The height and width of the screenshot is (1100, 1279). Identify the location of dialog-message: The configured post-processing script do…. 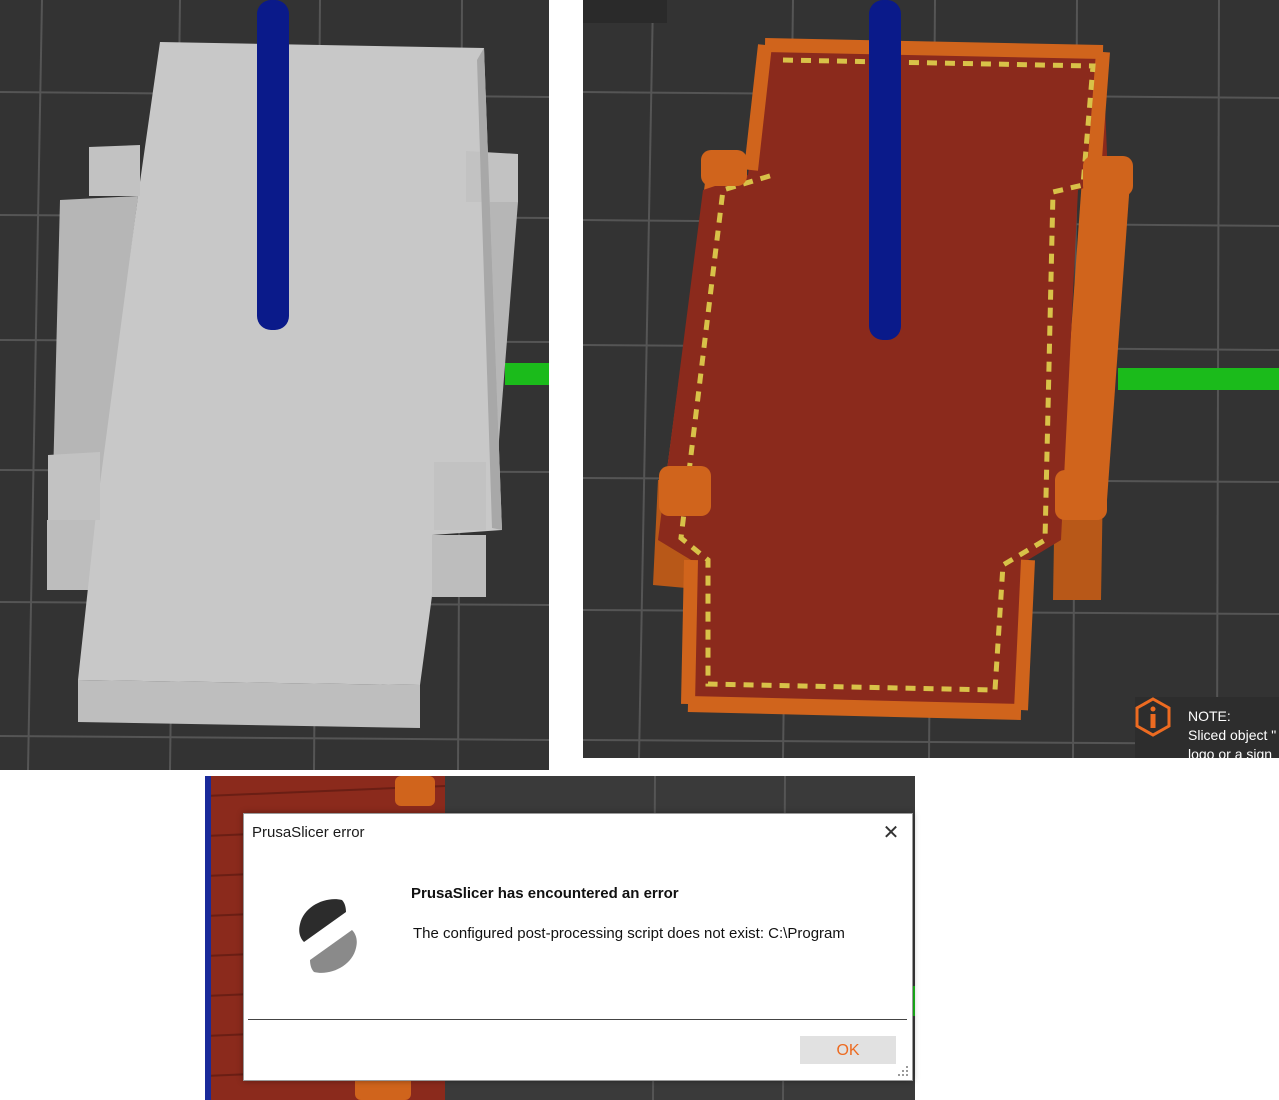
(629, 933).